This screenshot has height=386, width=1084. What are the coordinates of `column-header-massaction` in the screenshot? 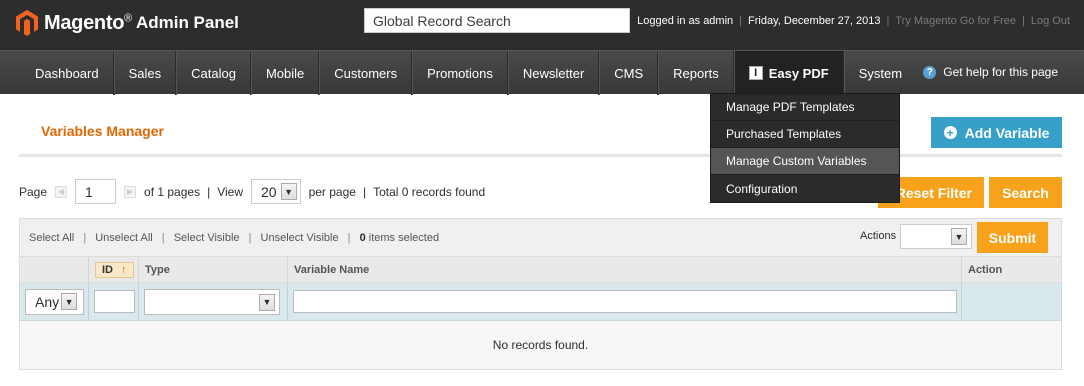 It's located at (54, 269).